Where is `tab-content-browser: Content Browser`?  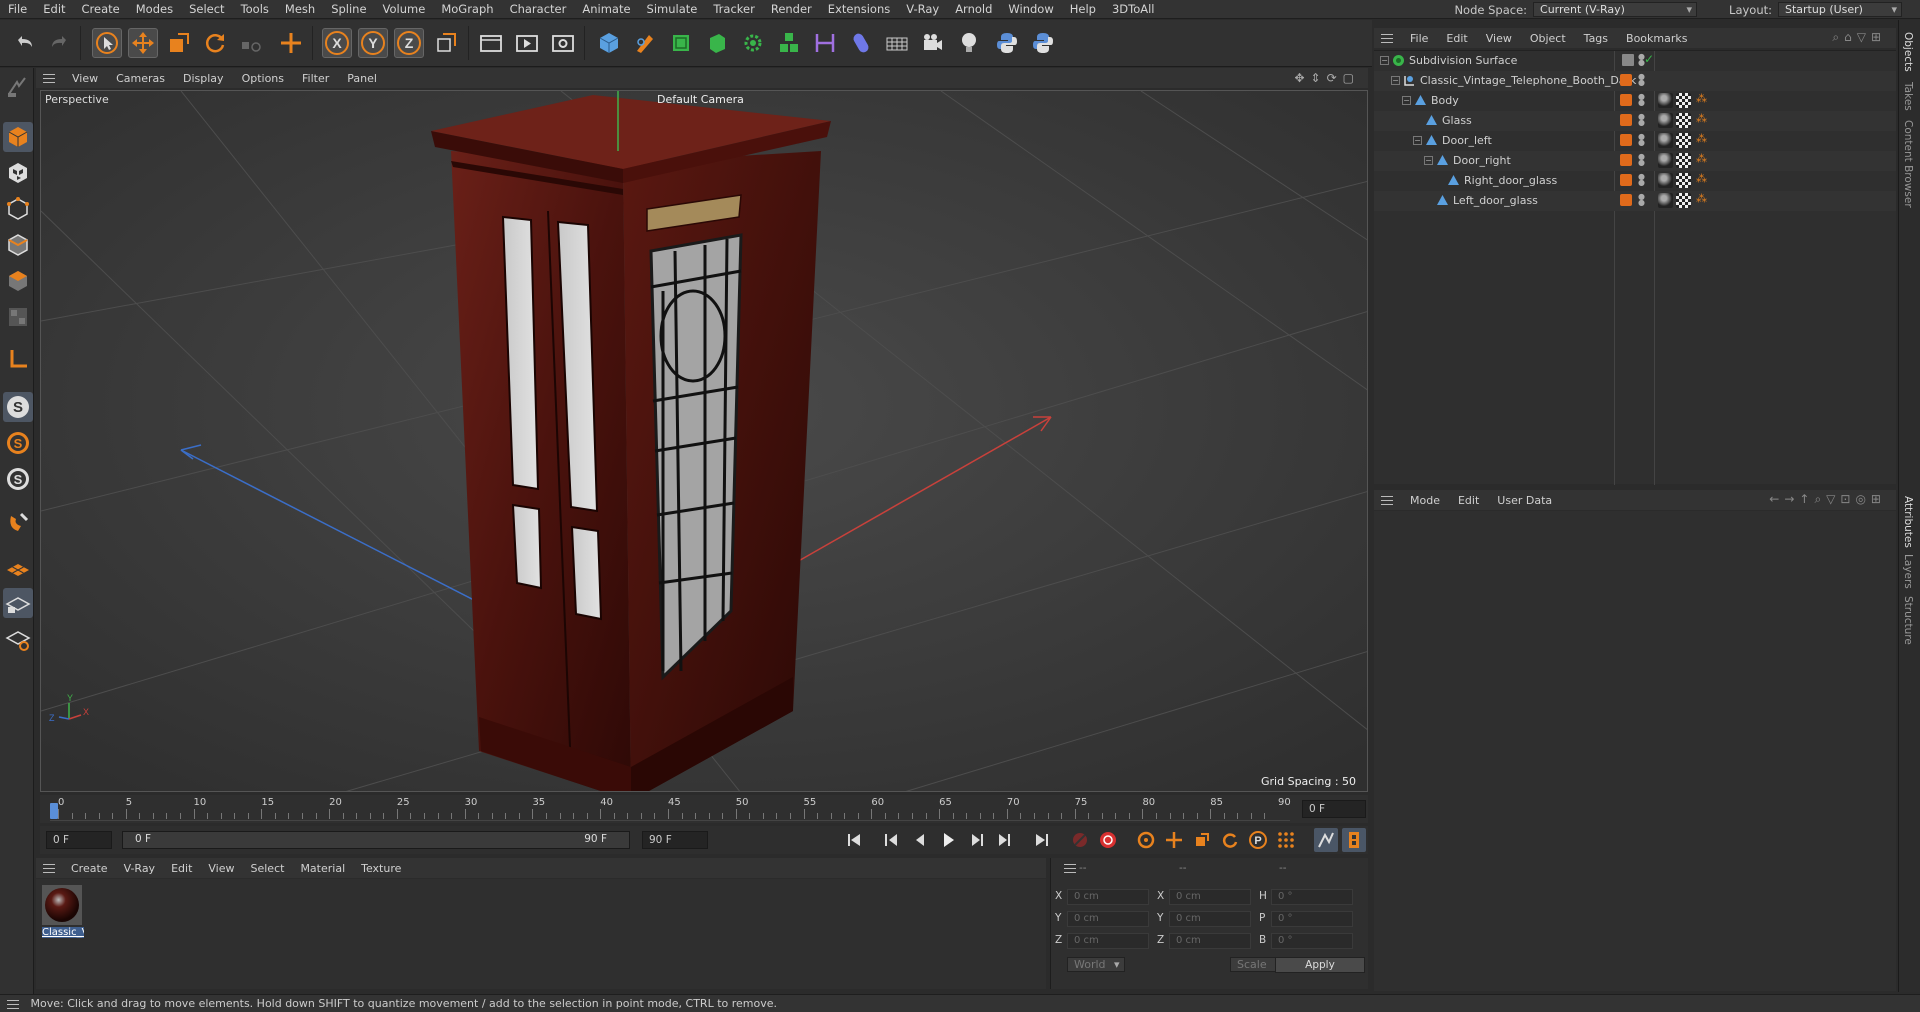
tab-content-browser: Content Browser is located at coordinates (1908, 164).